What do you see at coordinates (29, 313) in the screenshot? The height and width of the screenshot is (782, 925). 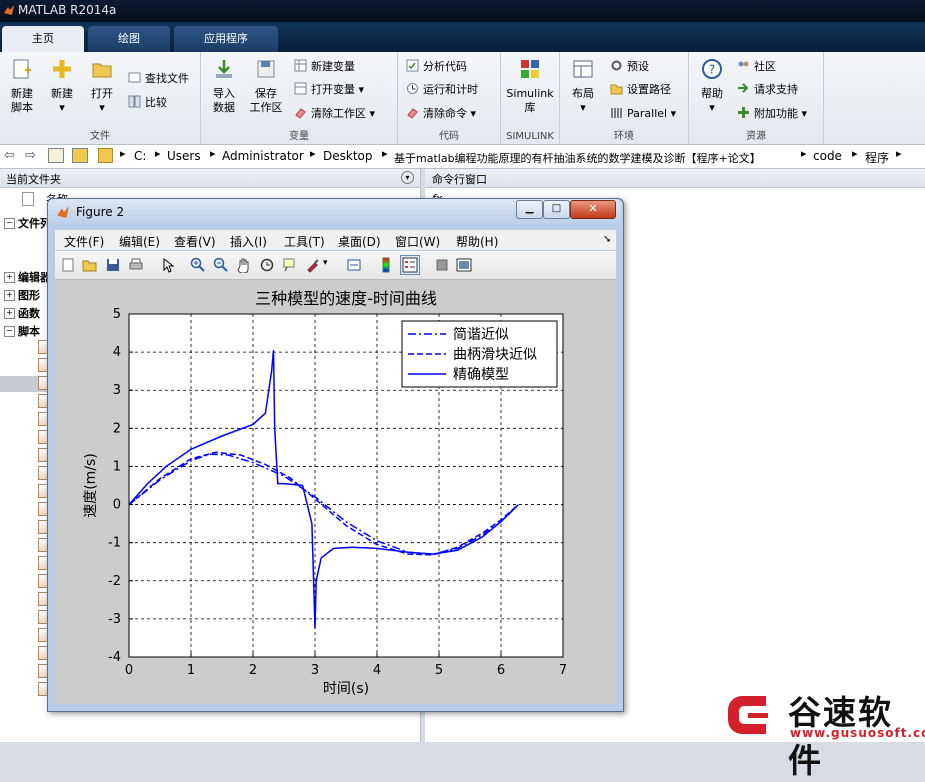 I see `group-functions: 函数` at bounding box center [29, 313].